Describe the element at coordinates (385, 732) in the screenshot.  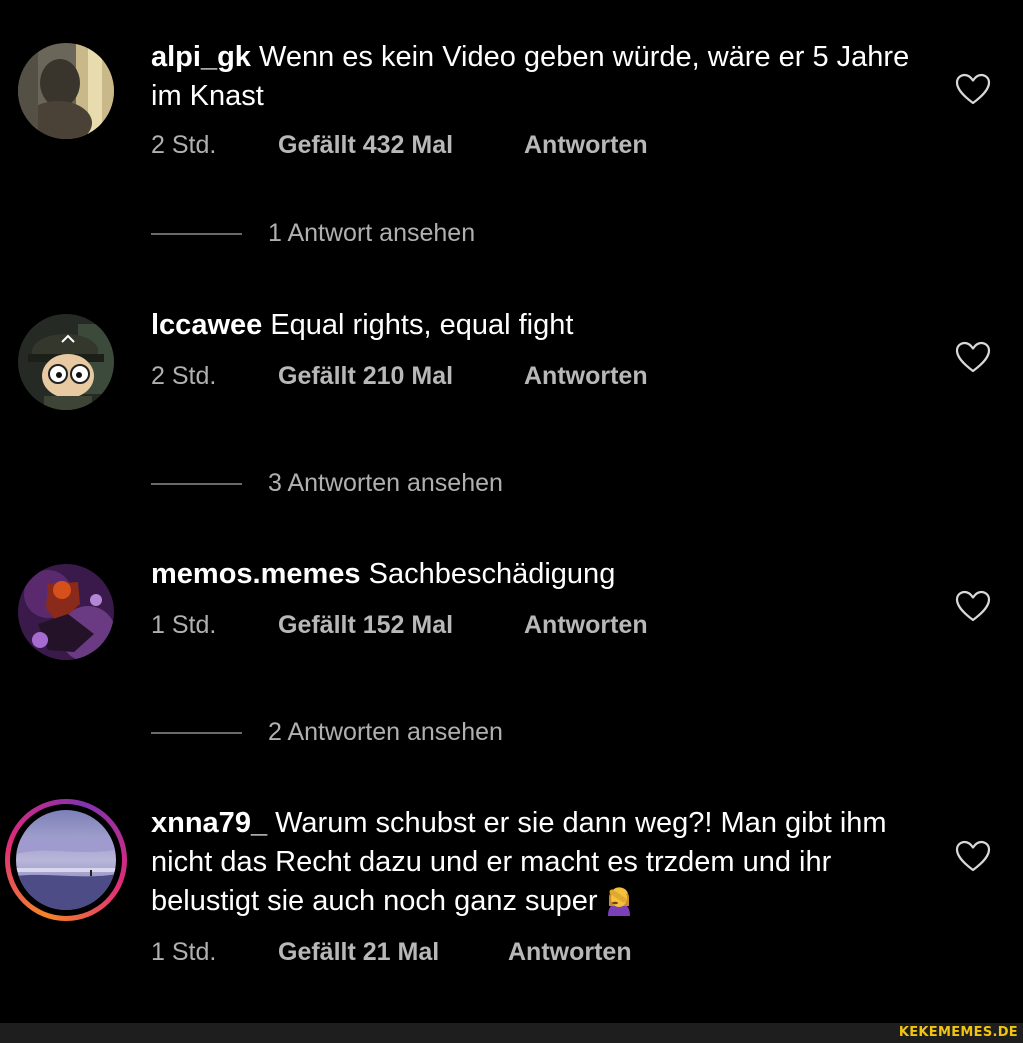
I see `view-replies-label: 2 Antworten ansehen` at that location.